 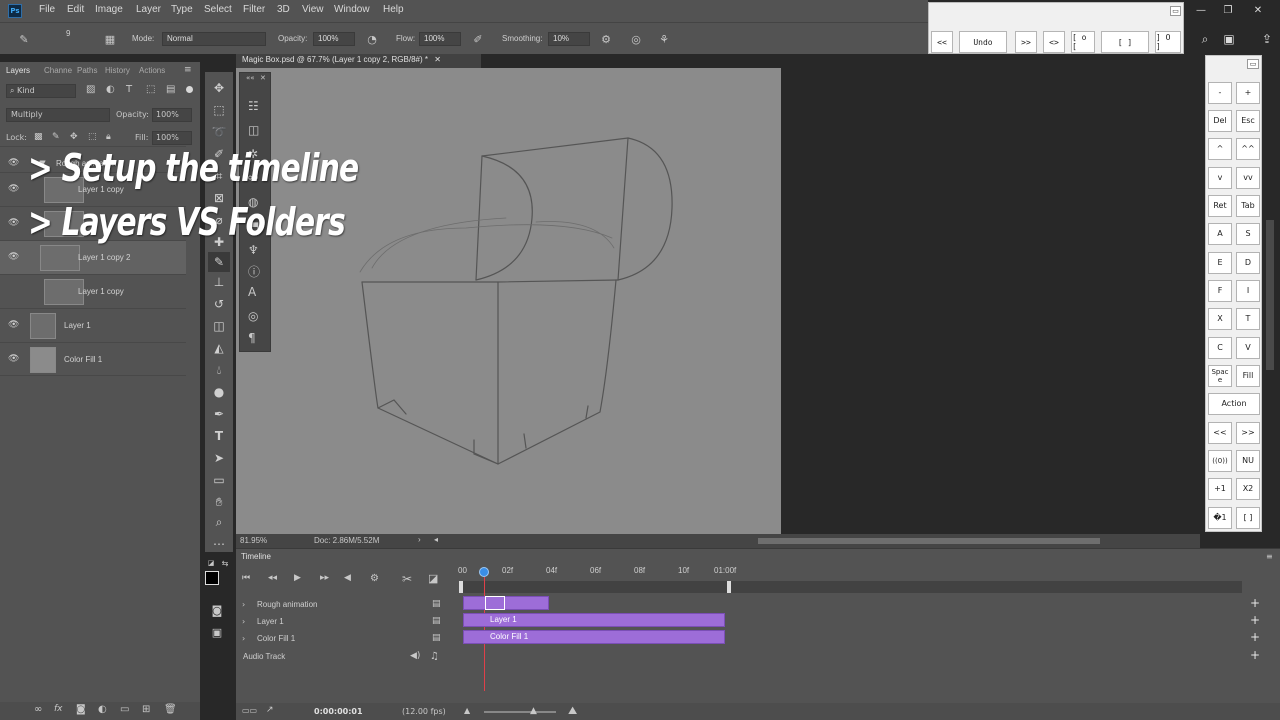 I want to click on filter-adjustment-icon: ◐, so click(x=110, y=89).